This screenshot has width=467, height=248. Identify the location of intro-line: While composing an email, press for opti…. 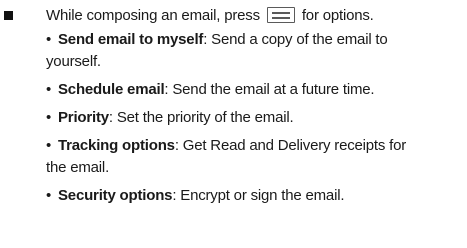
(210, 15).